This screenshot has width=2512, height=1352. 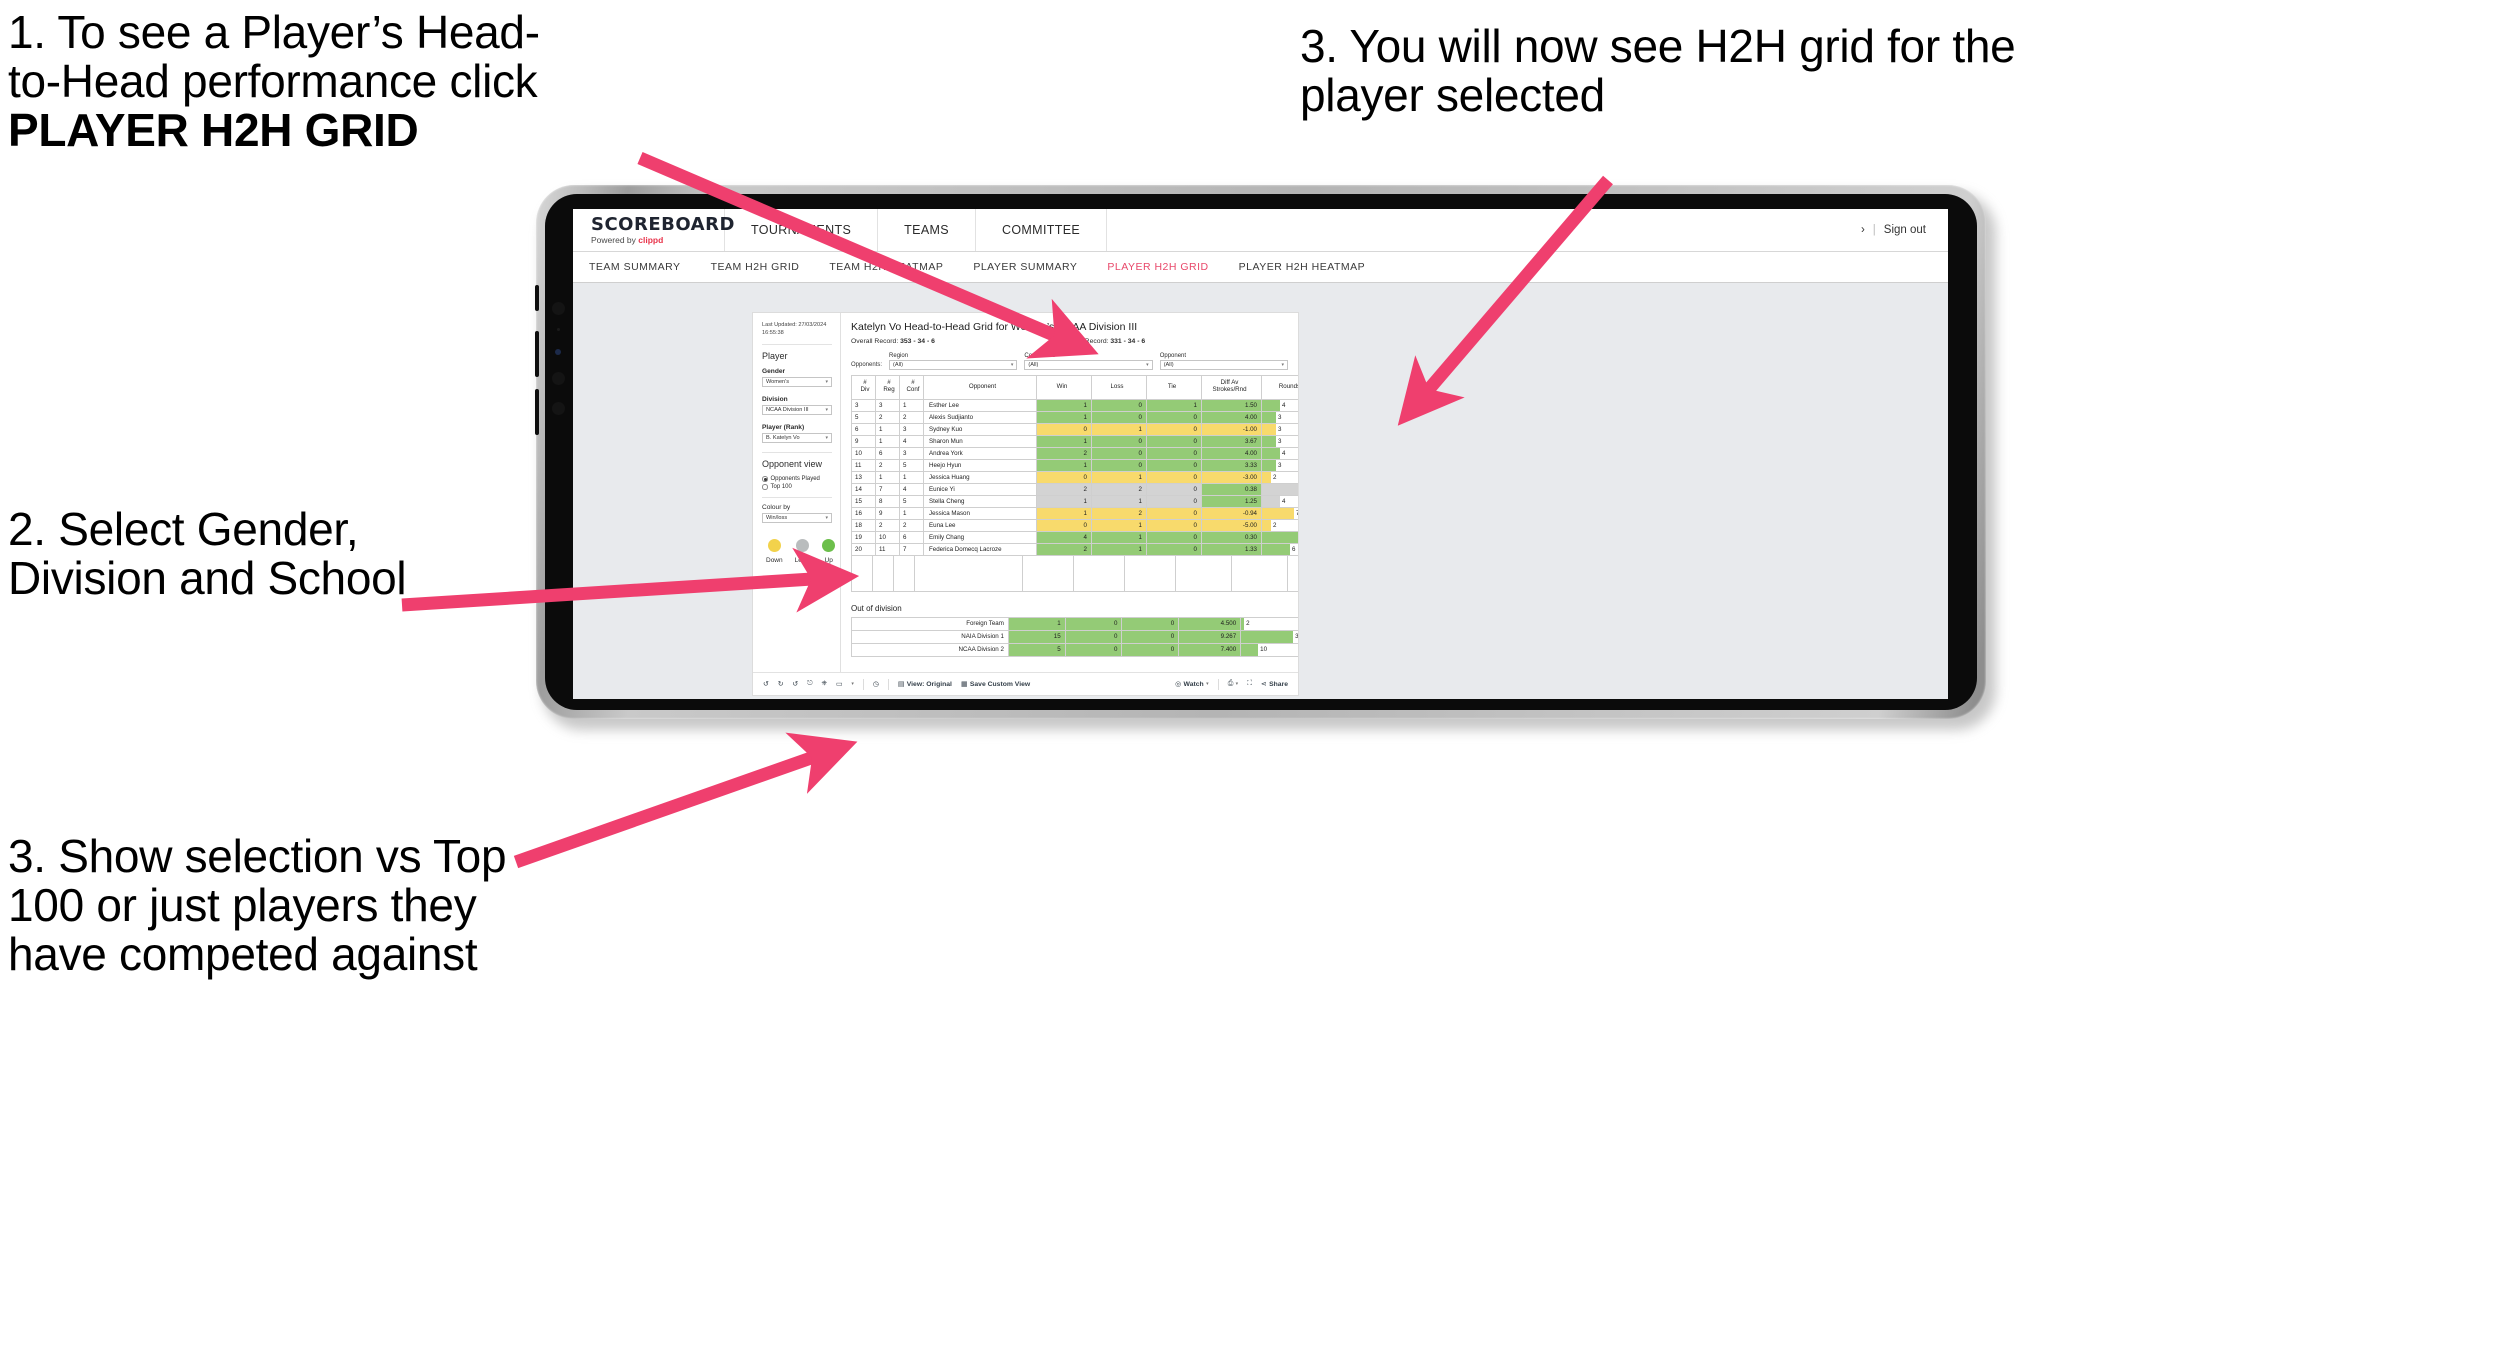 I want to click on tab-team-h2h-grid: TEAM H2H GRID, so click(x=755, y=267).